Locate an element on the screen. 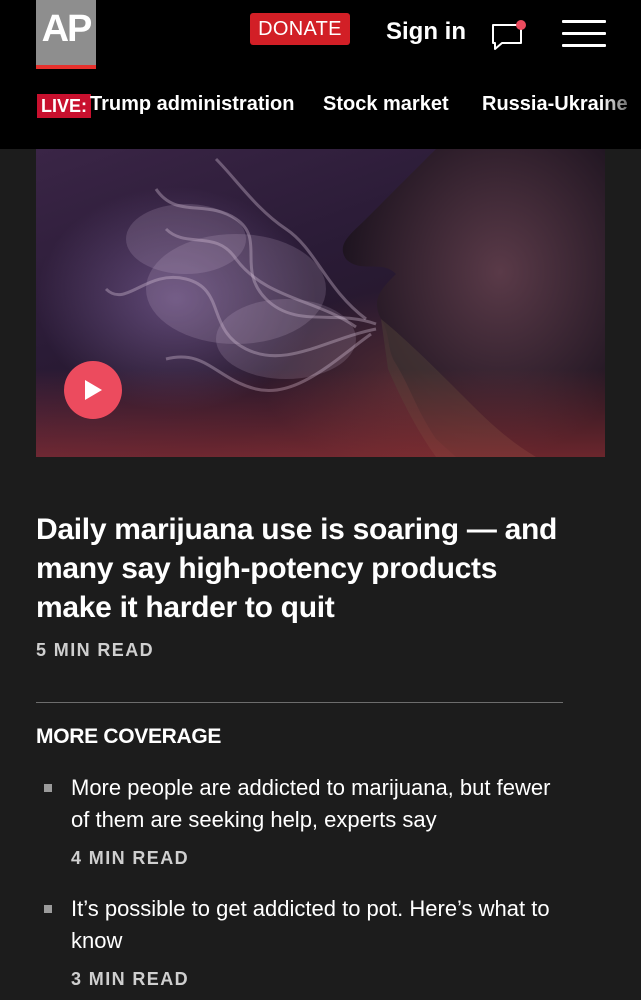 This screenshot has height=1000, width=641. coverage-item-read-time: 3 MIN READ is located at coordinates (130, 979).